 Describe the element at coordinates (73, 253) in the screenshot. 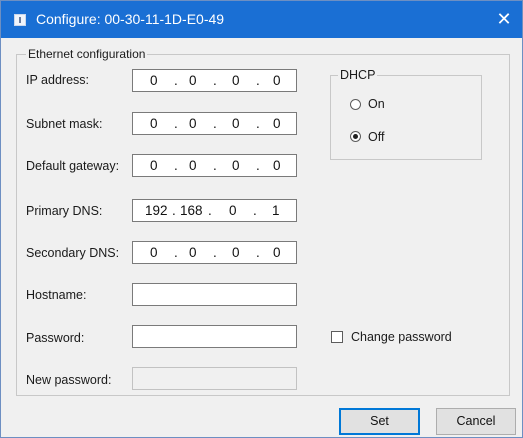

I see `secondary-dns-label: Secondary DNS:` at that location.